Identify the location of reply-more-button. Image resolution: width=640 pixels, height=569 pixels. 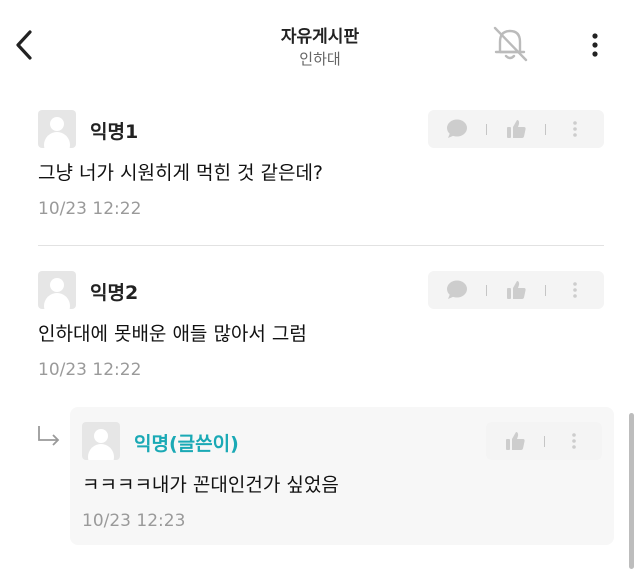
(573, 441).